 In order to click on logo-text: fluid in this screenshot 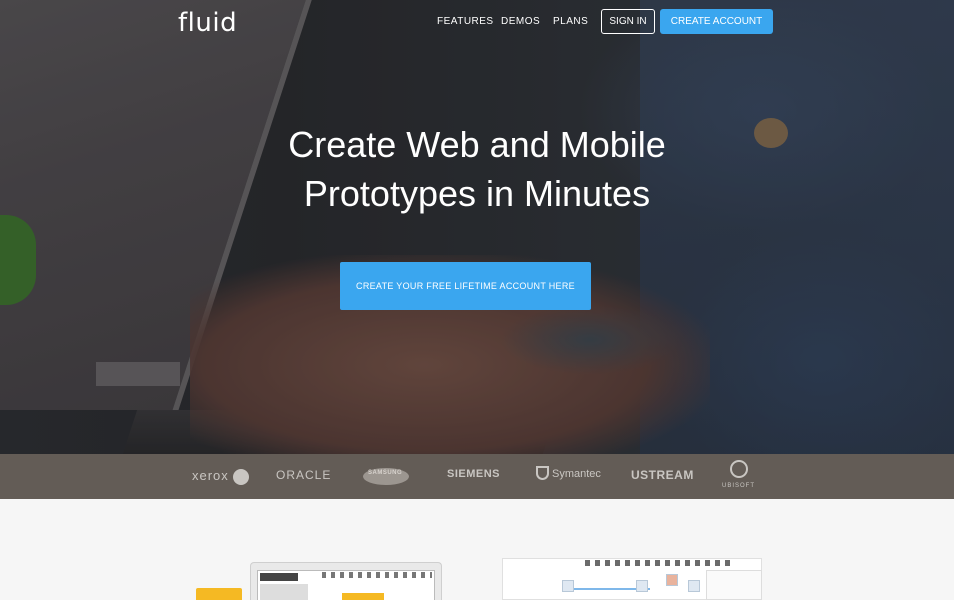, I will do `click(208, 23)`.